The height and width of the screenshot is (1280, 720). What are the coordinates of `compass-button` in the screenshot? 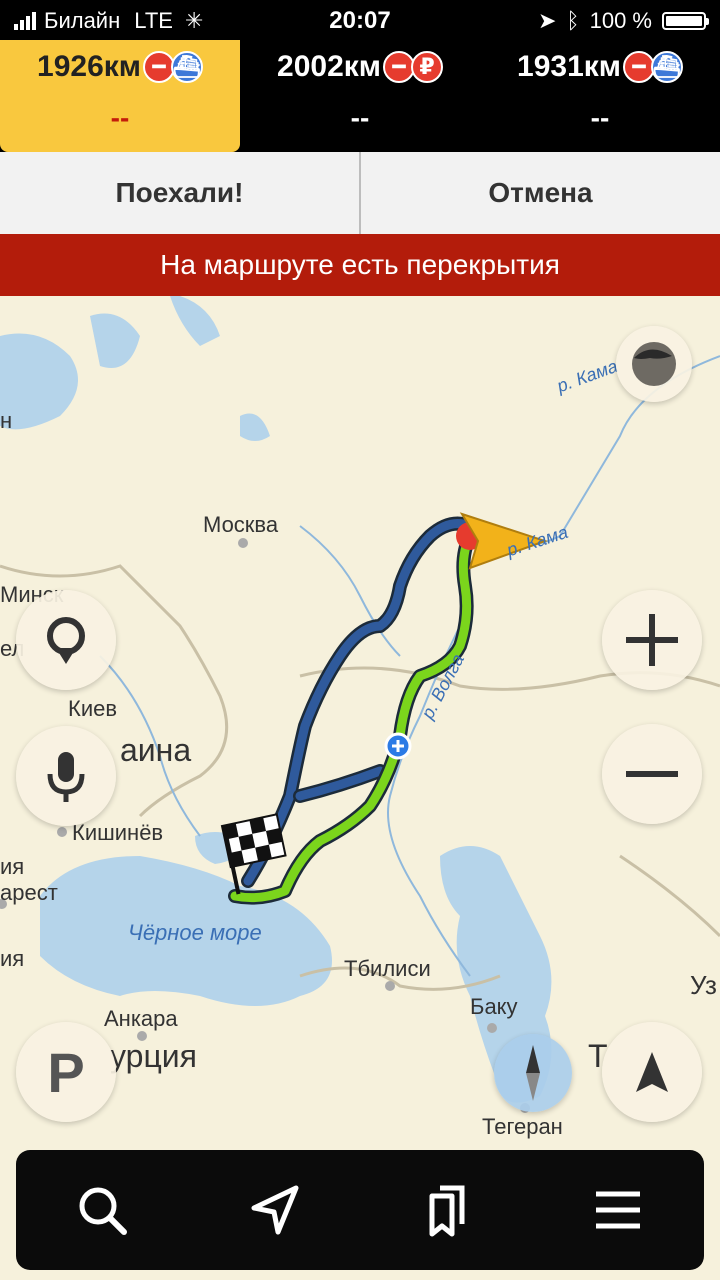 It's located at (533, 1073).